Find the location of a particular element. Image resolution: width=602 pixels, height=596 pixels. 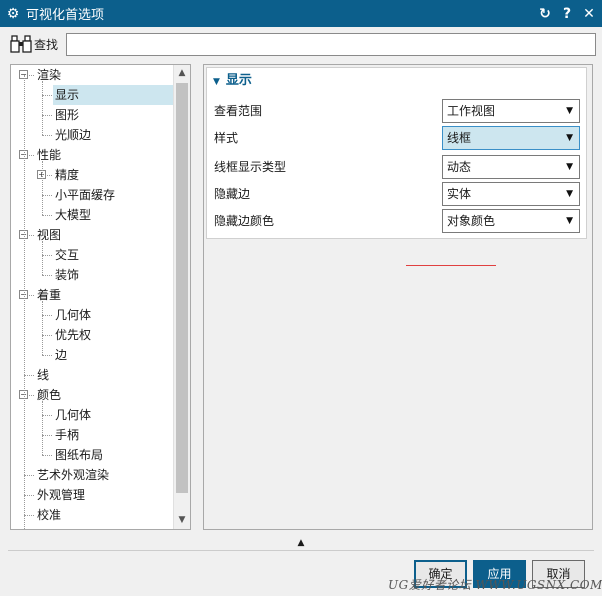

tree-item: 显示 is located at coordinates (113, 95).